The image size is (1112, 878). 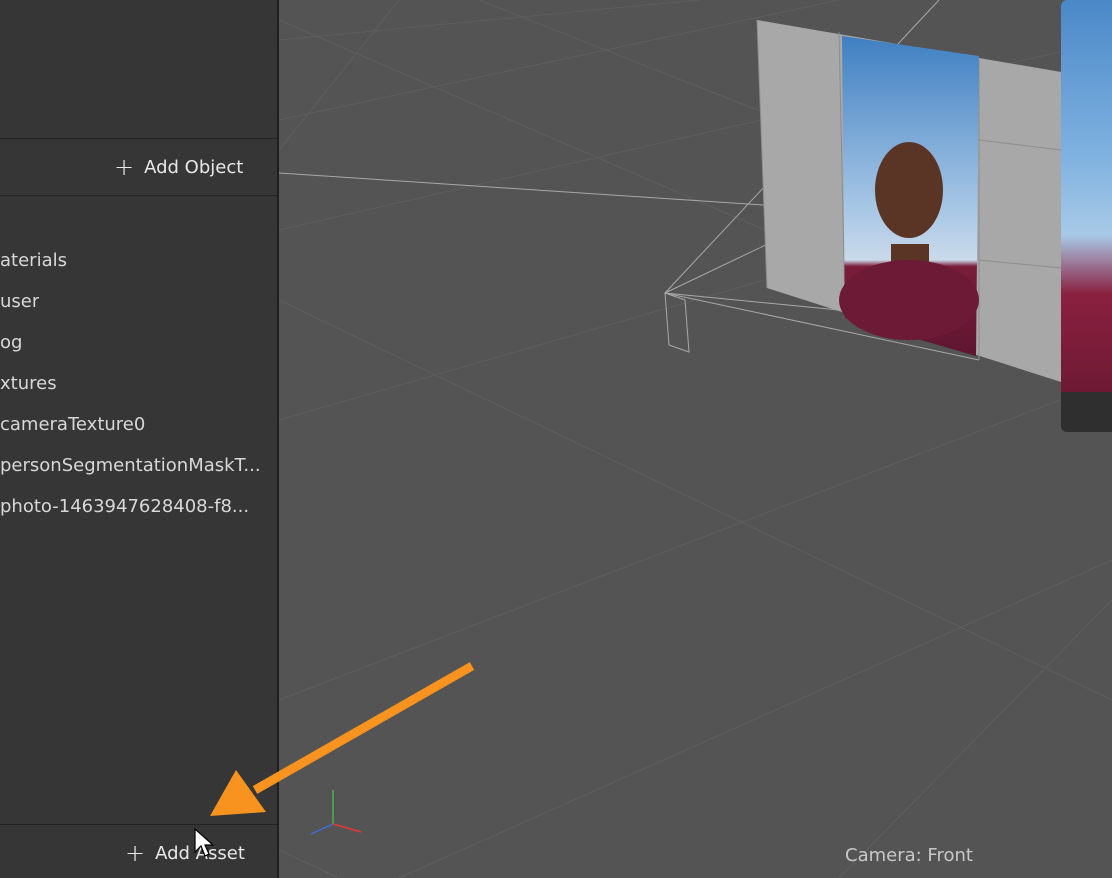 I want to click on camera-label: Camera: Front, so click(x=909, y=855).